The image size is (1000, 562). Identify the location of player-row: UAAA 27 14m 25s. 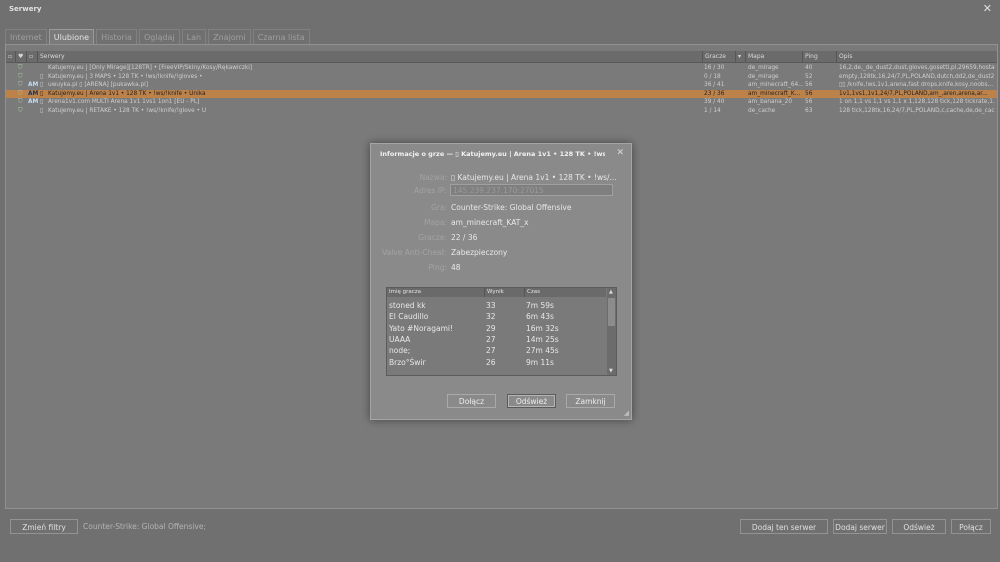
(496, 339).